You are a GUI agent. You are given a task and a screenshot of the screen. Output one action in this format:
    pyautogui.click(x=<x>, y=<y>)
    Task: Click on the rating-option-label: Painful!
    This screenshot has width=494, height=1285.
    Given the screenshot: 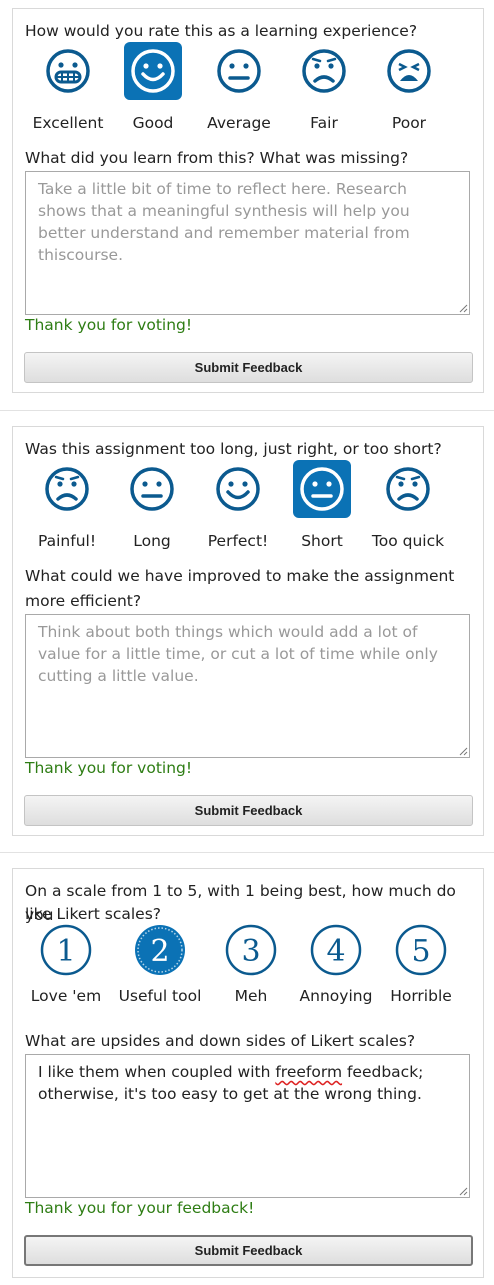 What is the action you would take?
    pyautogui.click(x=67, y=541)
    